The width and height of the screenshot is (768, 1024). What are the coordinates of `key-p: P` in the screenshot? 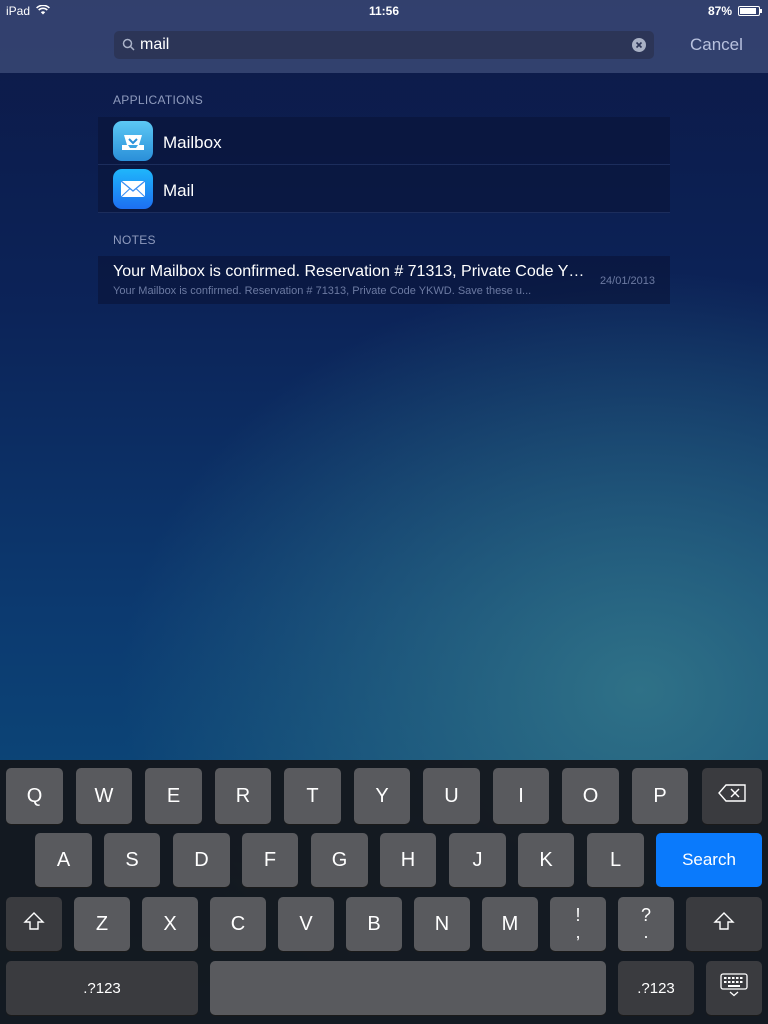 It's located at (660, 796).